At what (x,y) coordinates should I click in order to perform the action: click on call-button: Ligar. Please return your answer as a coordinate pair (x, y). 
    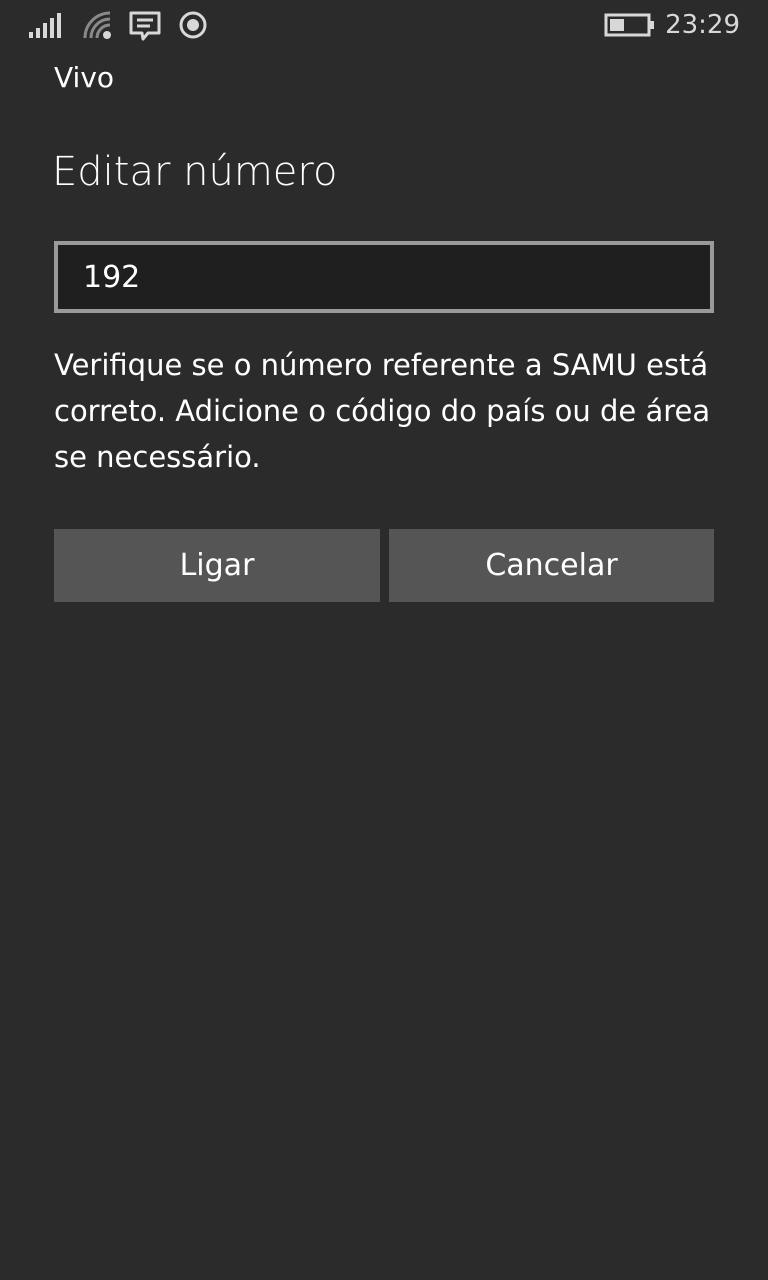
    Looking at the image, I should click on (217, 565).